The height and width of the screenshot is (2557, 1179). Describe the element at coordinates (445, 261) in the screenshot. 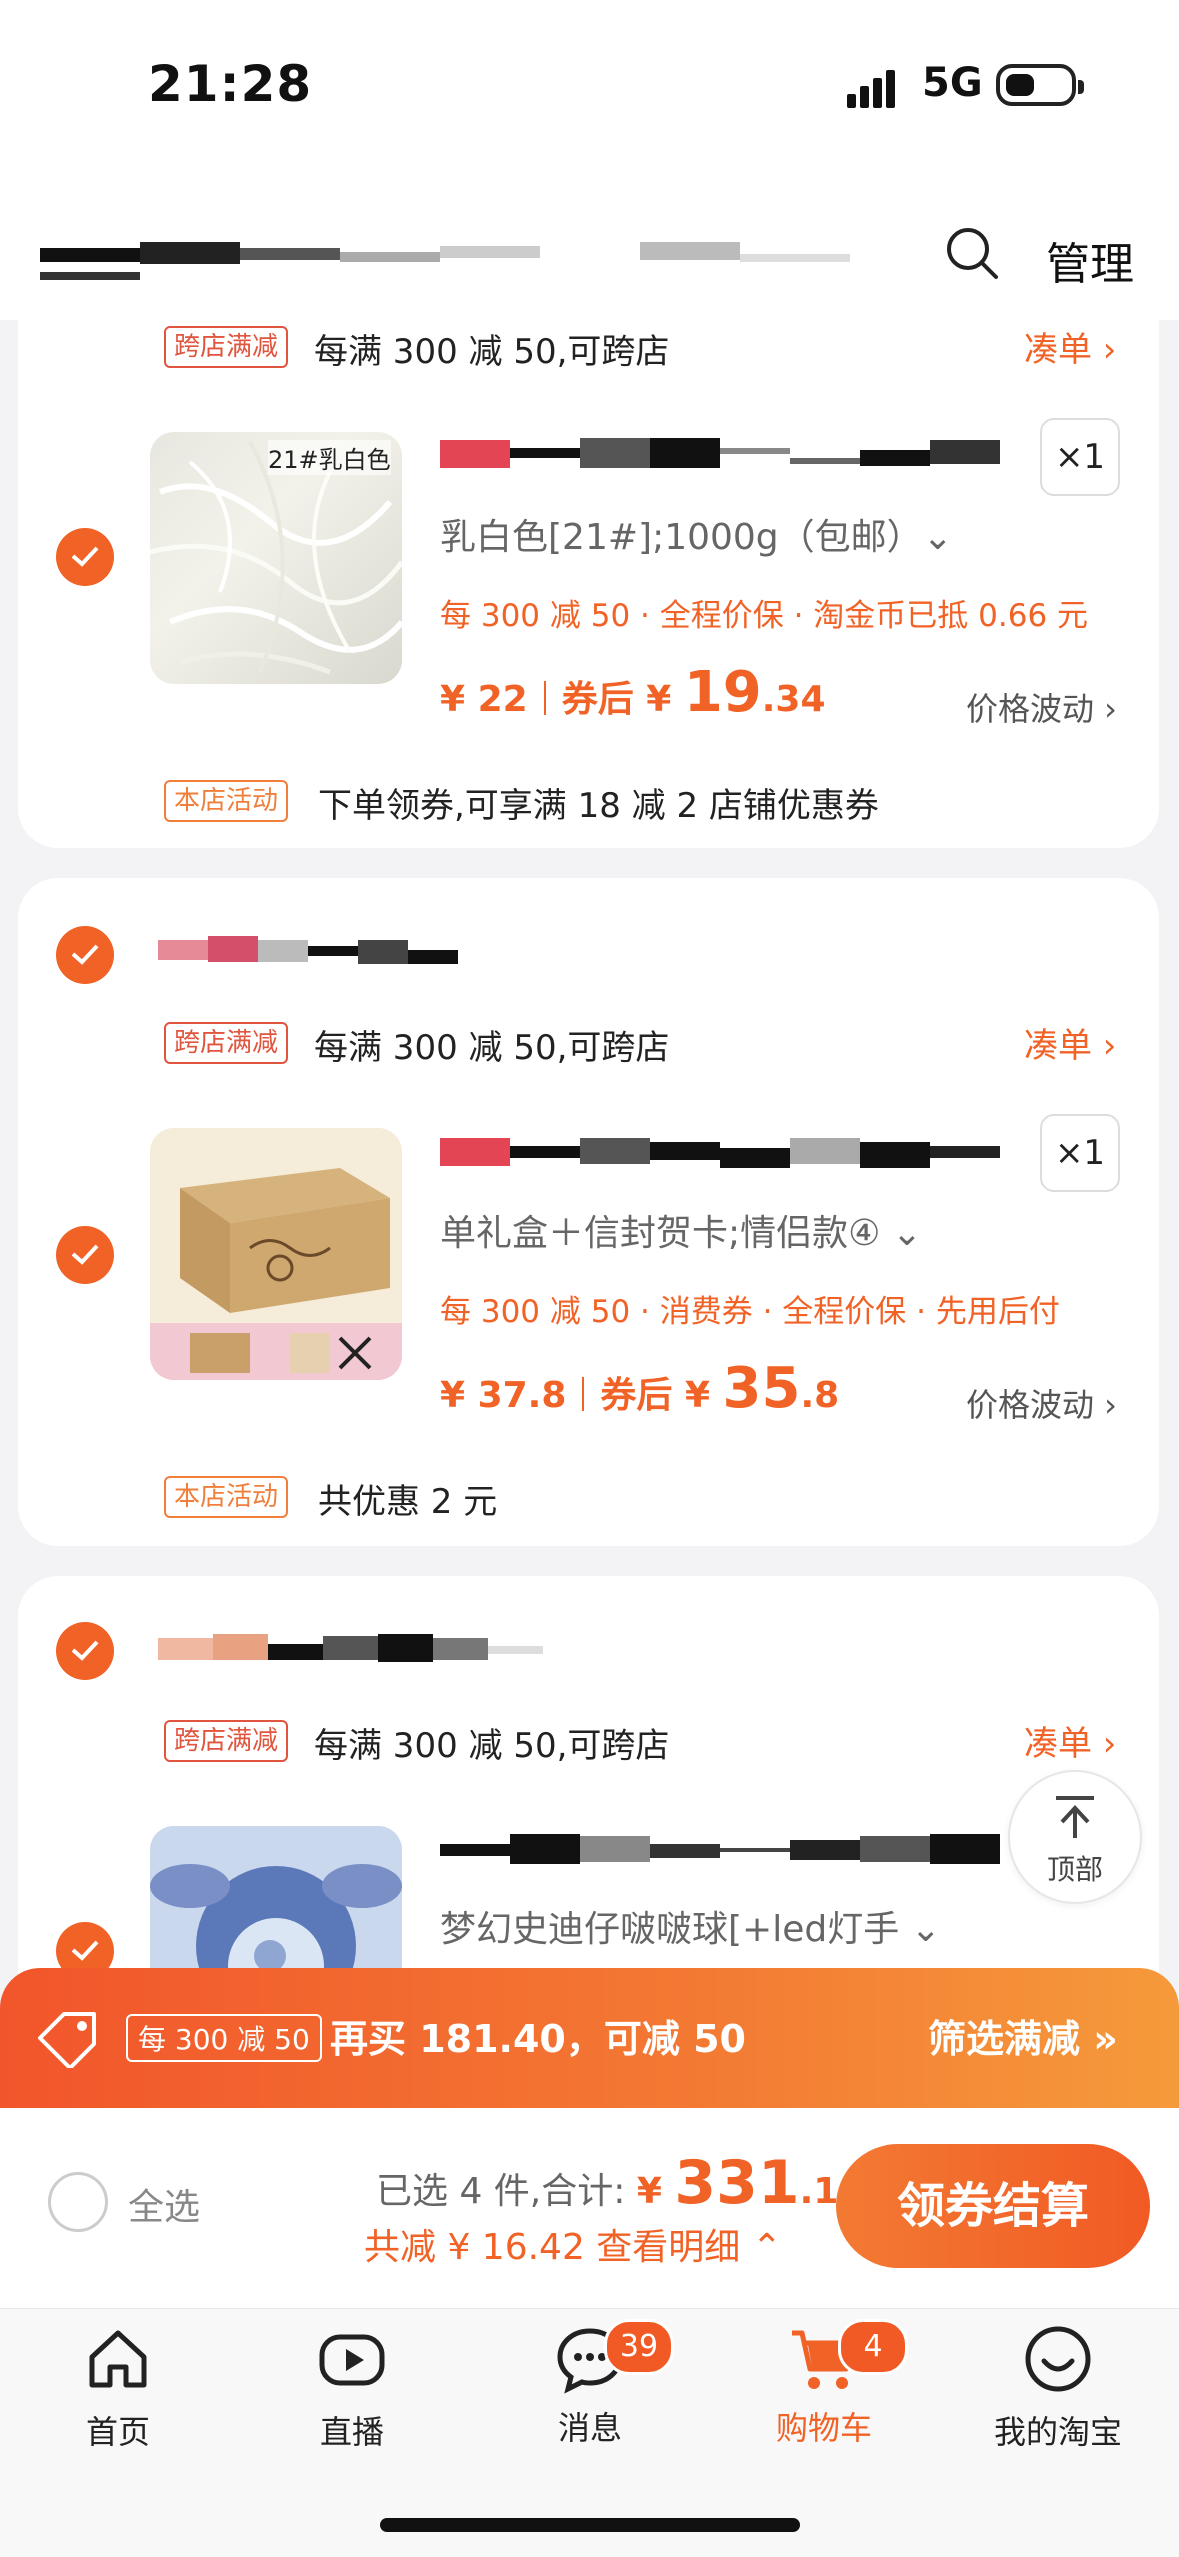

I see `redacted-title` at that location.